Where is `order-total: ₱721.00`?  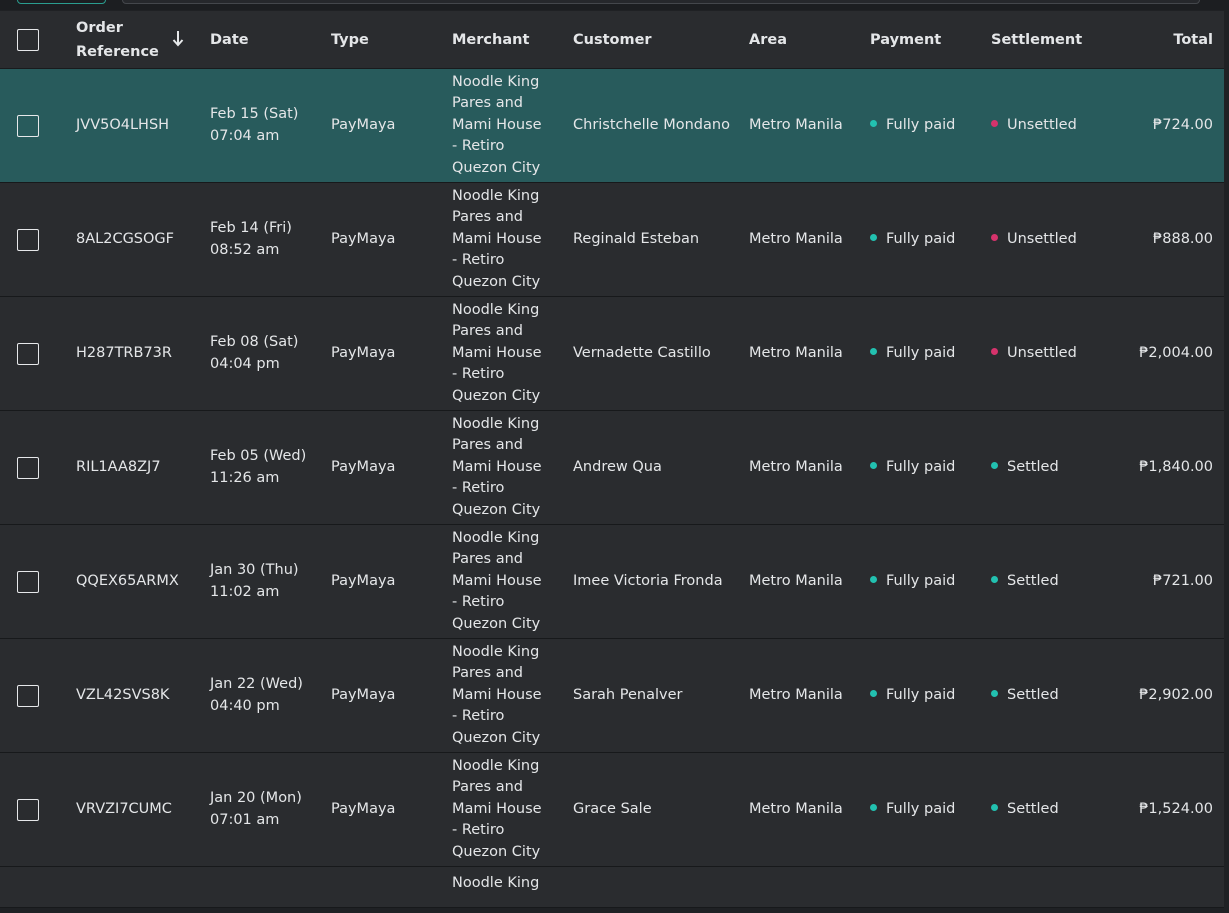 order-total: ₱721.00 is located at coordinates (1183, 580).